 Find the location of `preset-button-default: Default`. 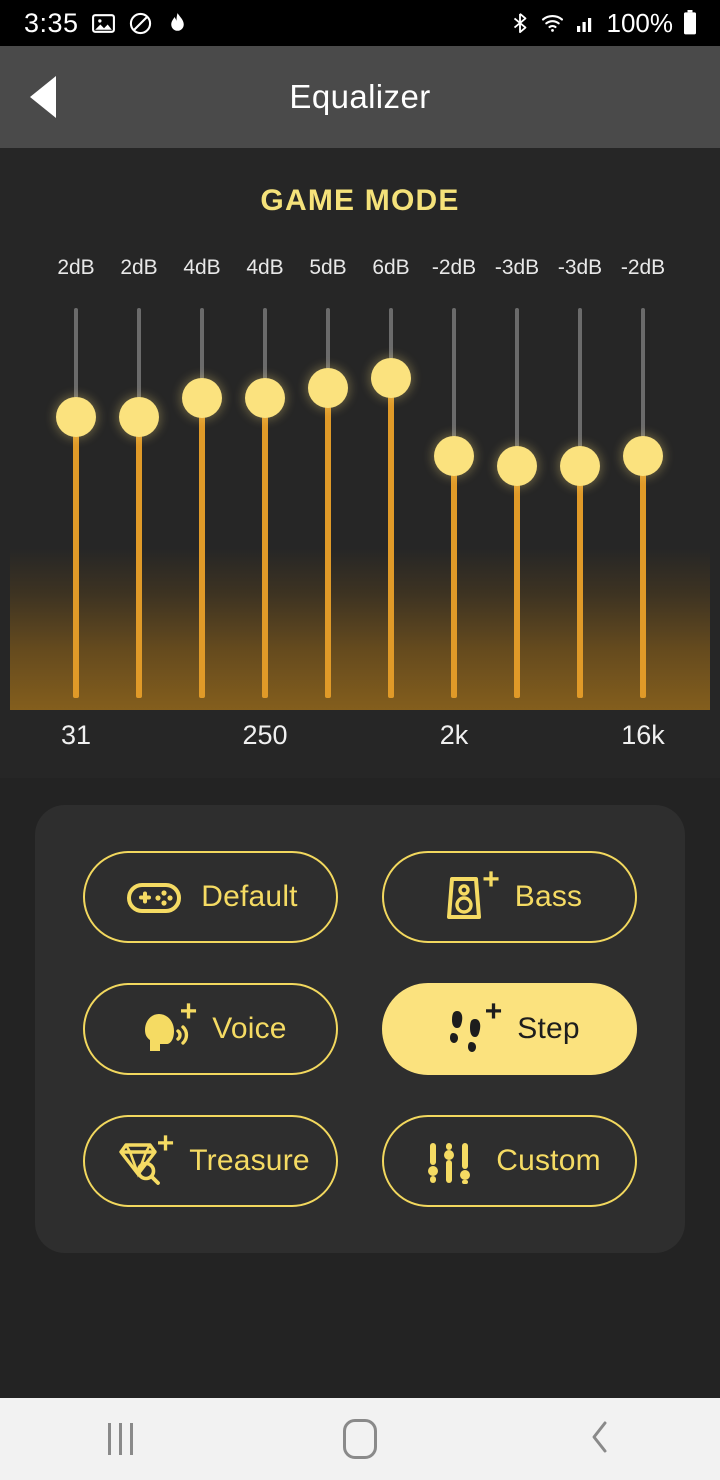

preset-button-default: Default is located at coordinates (210, 897).